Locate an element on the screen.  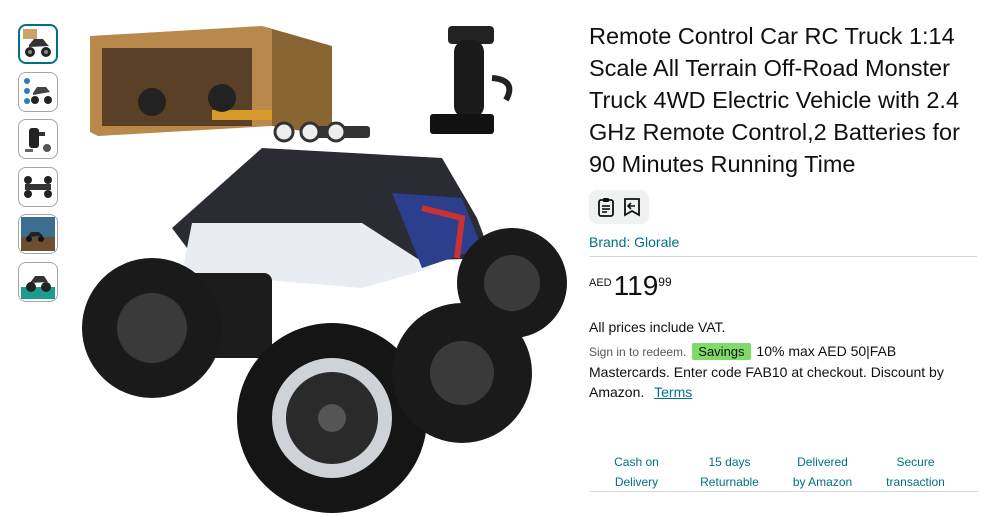
feature-cash-on-delivery: Cash on Delivery is located at coordinates (636, 472).